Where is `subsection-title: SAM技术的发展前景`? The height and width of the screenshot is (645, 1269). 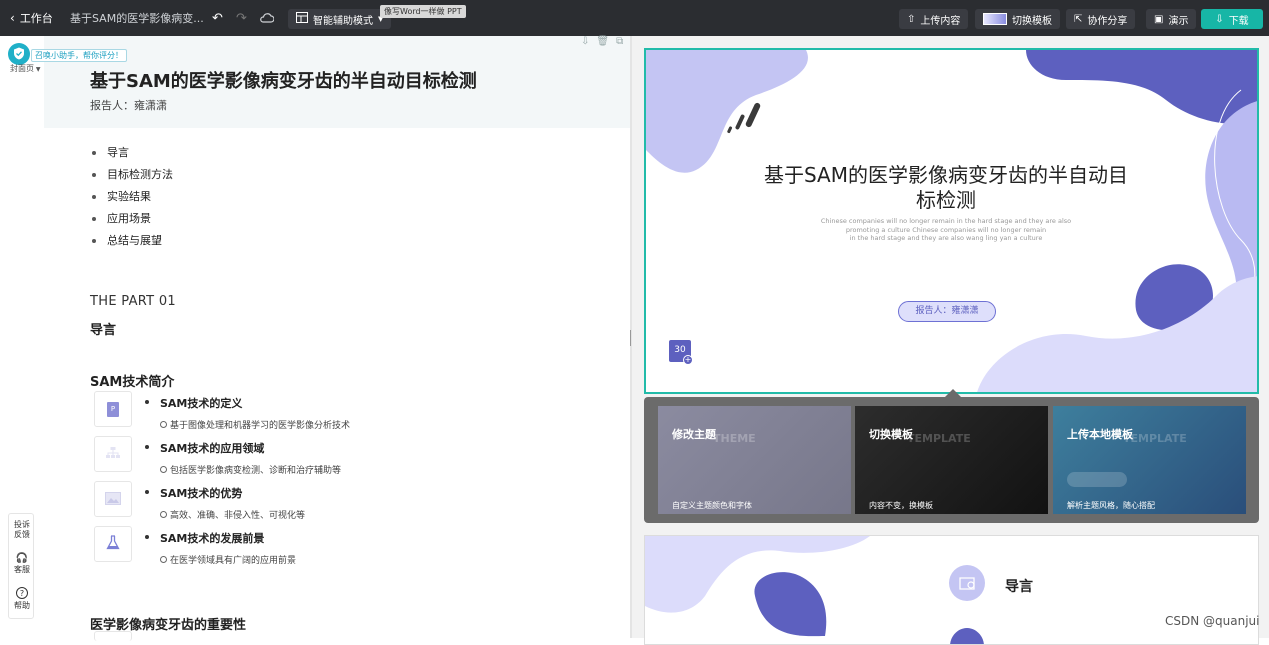
subsection-title: SAM技术的发展前景 is located at coordinates (204, 538).